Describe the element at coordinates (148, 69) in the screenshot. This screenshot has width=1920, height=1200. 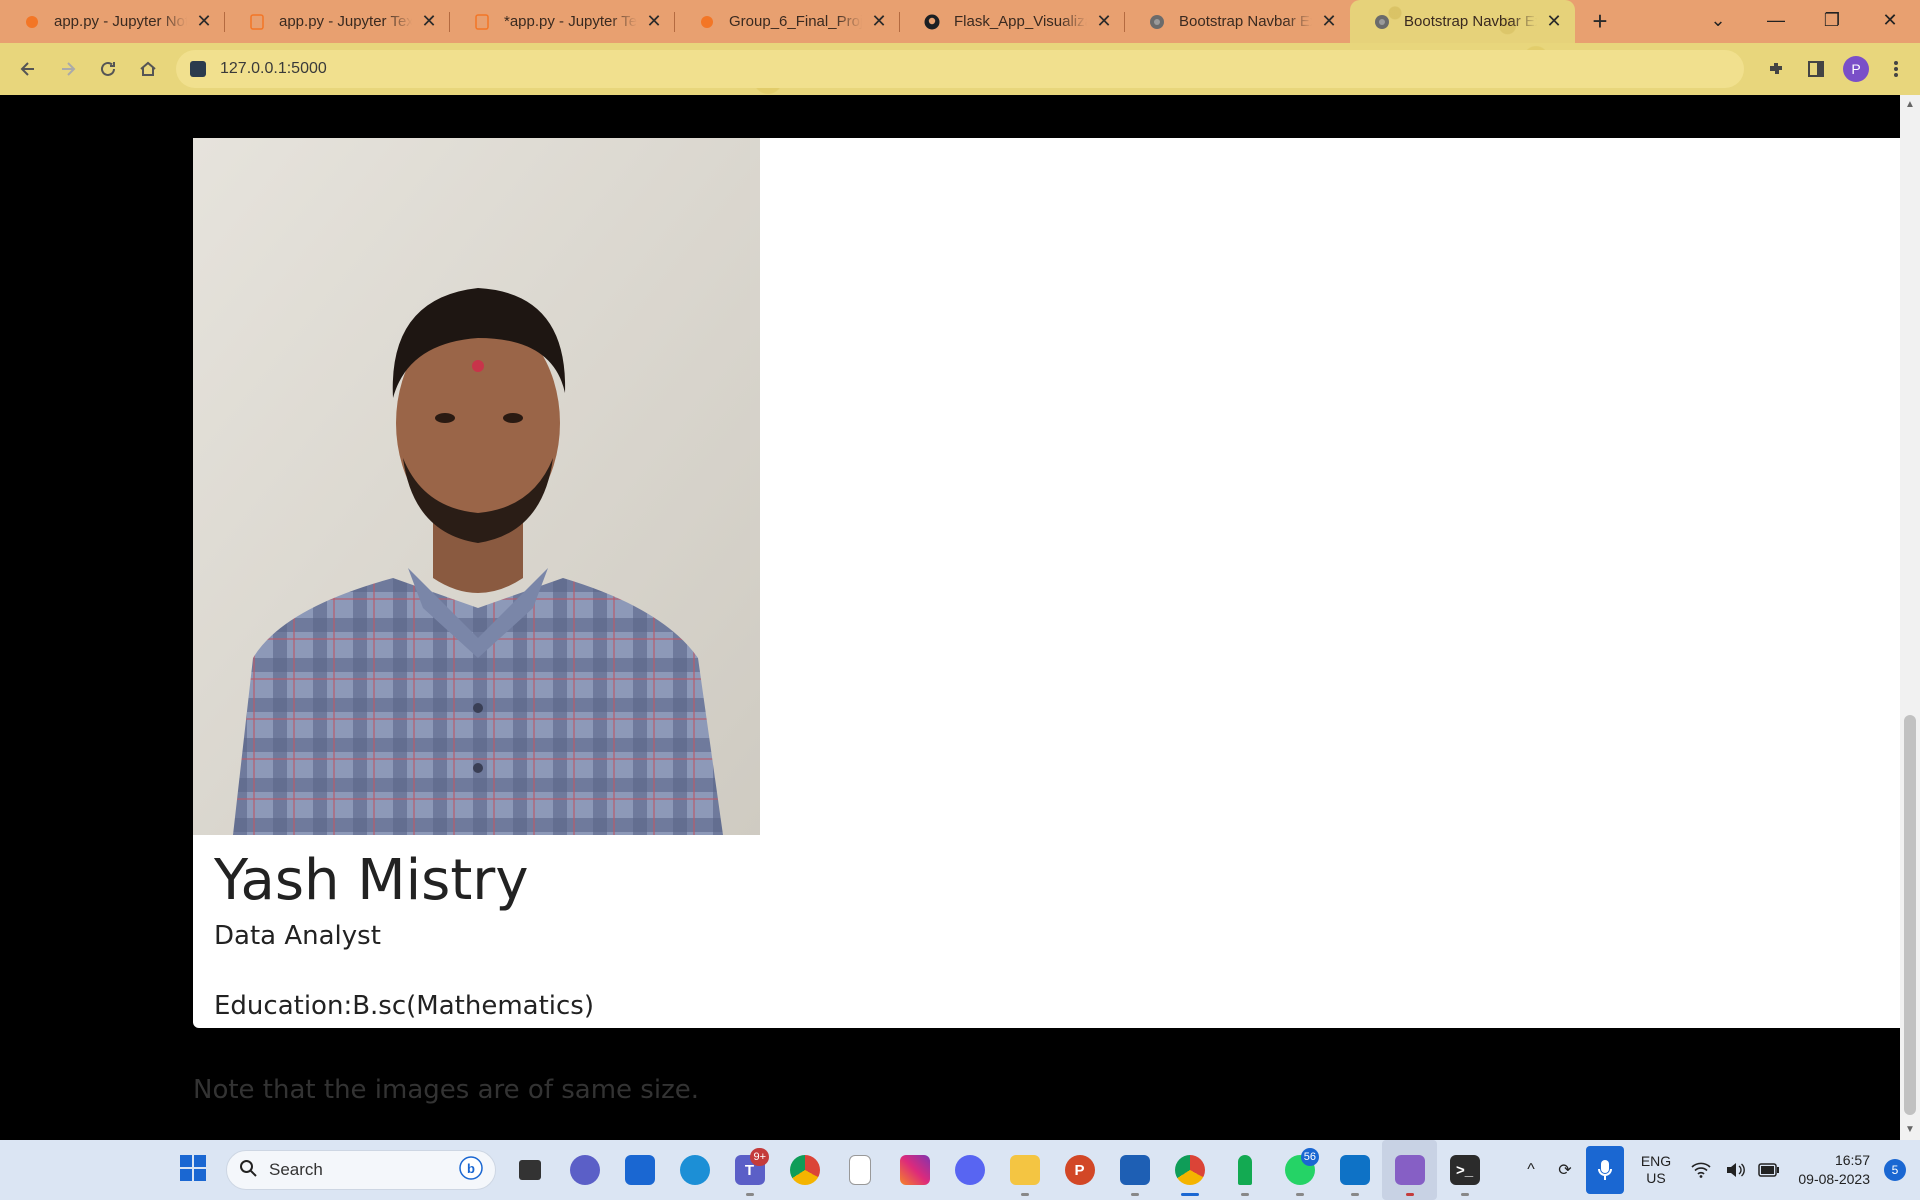
I see `home-icon` at that location.